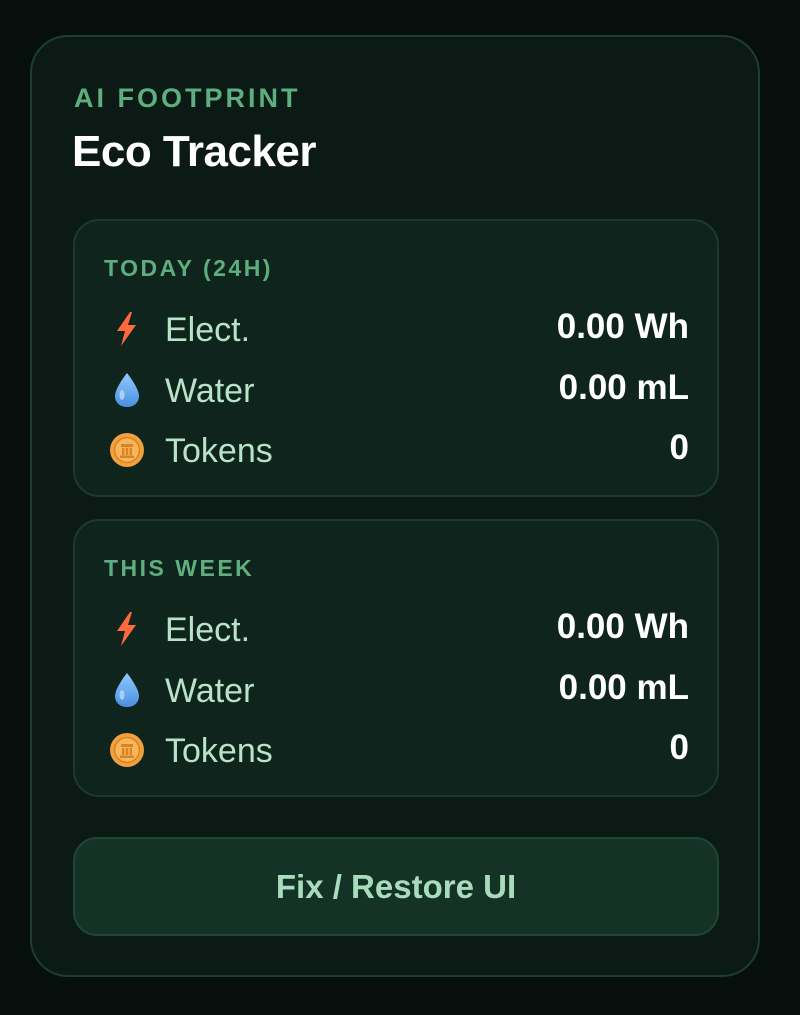 The image size is (800, 1015). Describe the element at coordinates (188, 268) in the screenshot. I see `today-card-label: TODAY (24H)` at that location.